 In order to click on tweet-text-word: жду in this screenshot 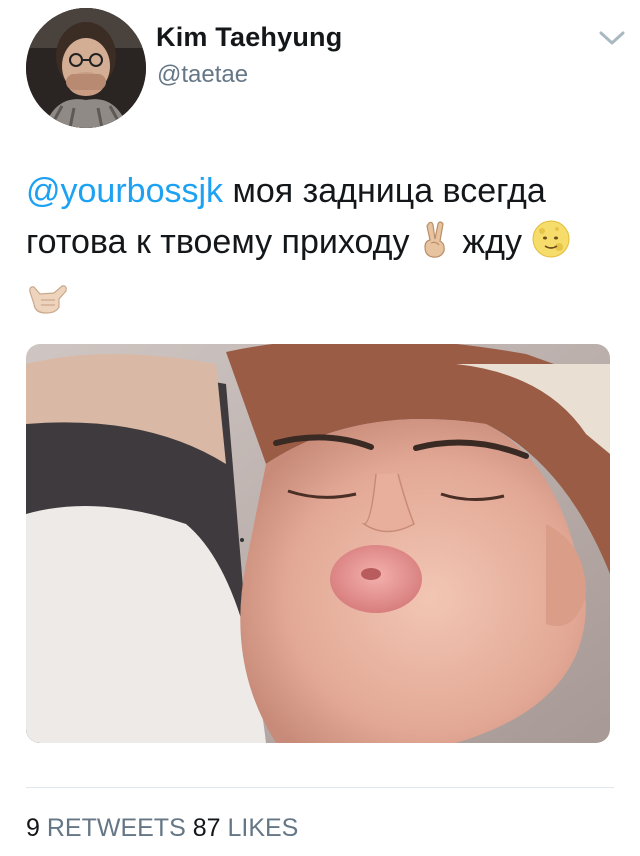, I will do `click(492, 242)`.